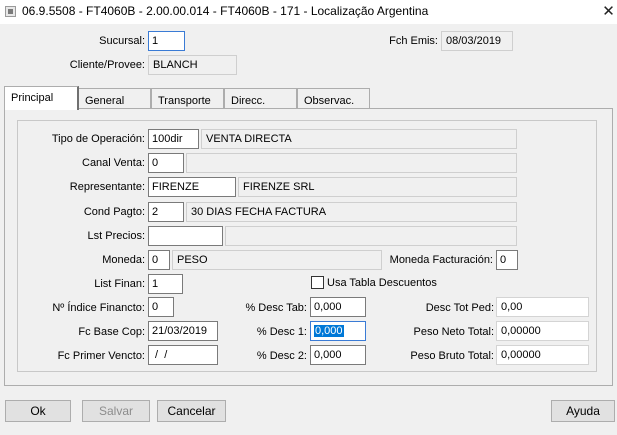  I want to click on indice-financto-field: 0, so click(161, 307).